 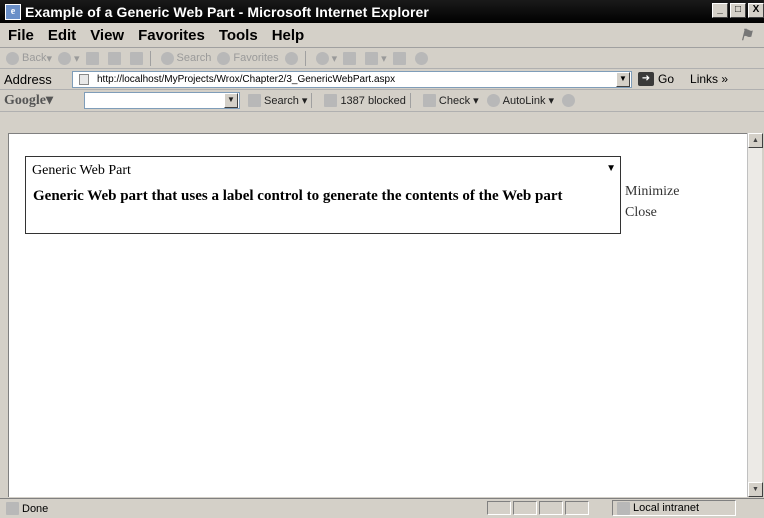 I want to click on go-button: ➜ Go, so click(x=656, y=79).